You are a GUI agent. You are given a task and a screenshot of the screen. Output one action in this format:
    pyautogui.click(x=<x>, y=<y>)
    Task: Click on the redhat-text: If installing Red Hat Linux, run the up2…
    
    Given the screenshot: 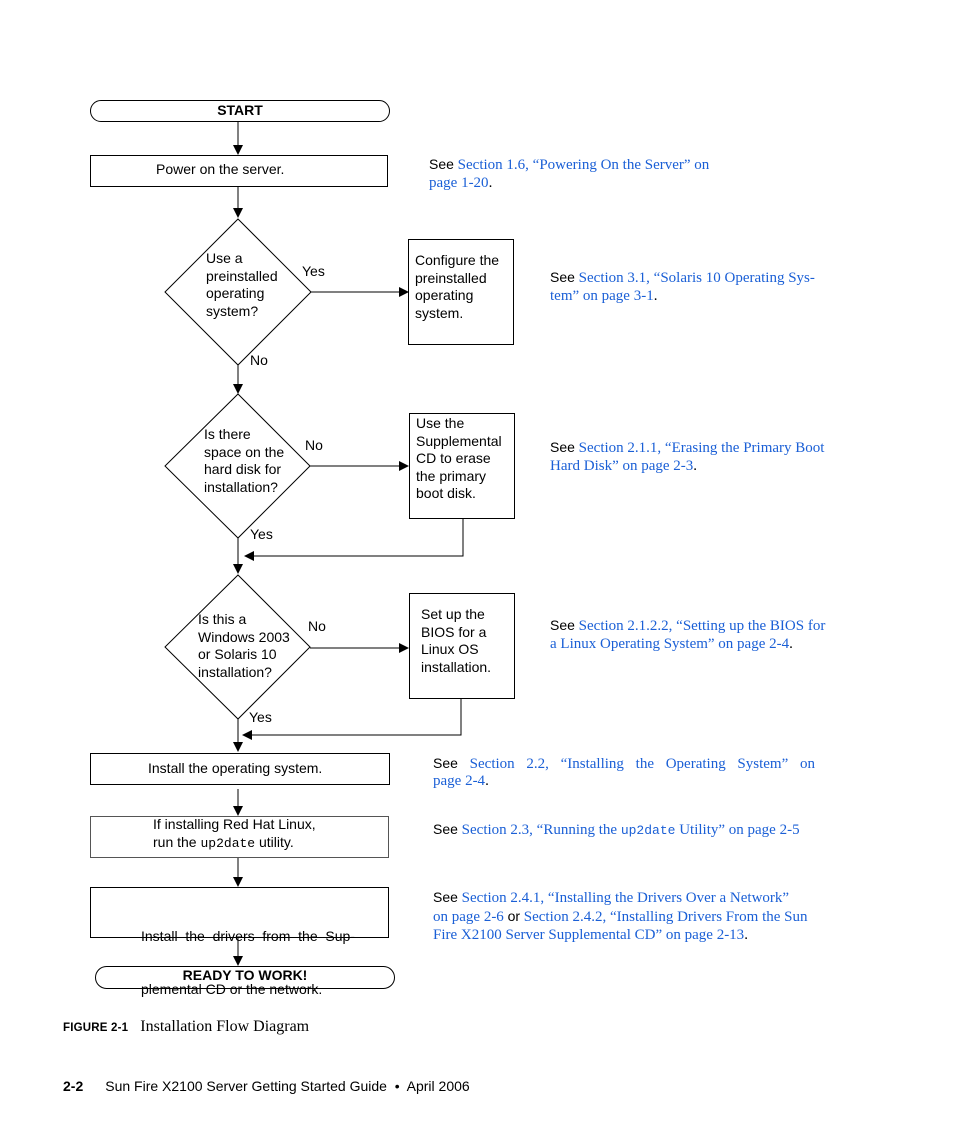 What is the action you would take?
    pyautogui.click(x=234, y=834)
    